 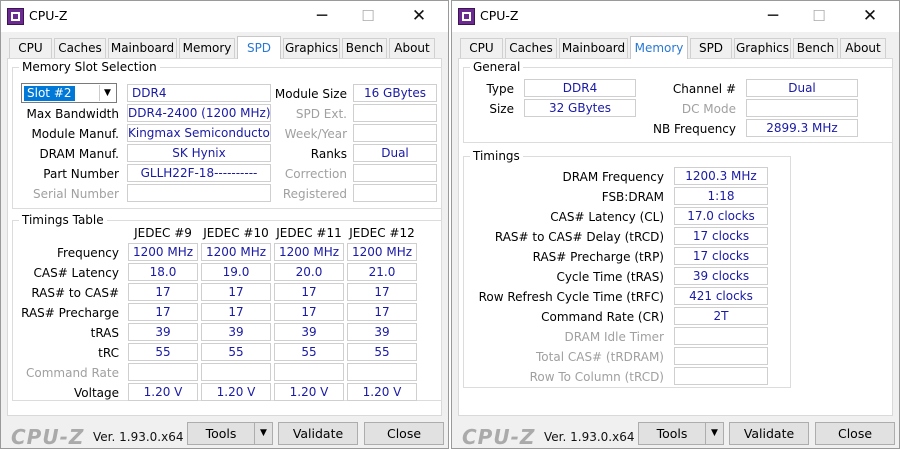 I want to click on jedec-header: JEDEC #11, so click(x=309, y=233).